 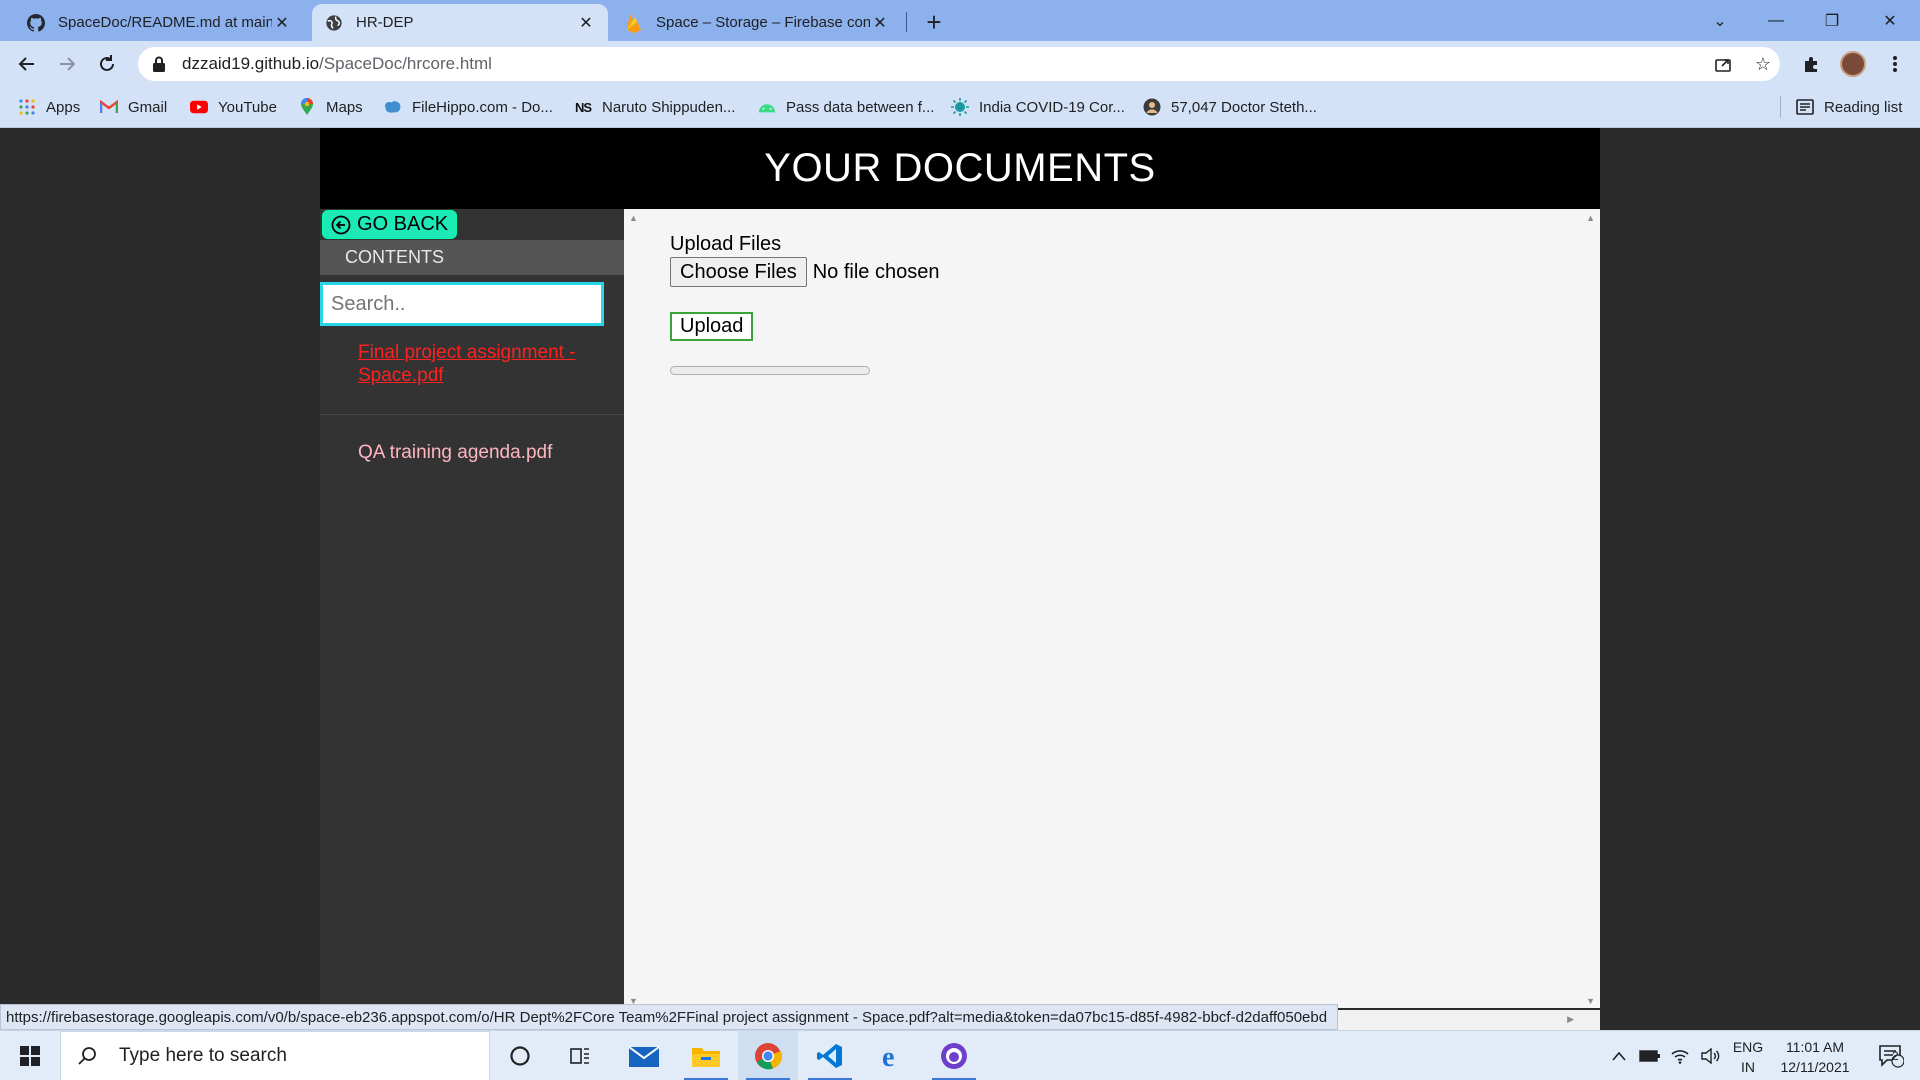 I want to click on maps-pin-icon, so click(x=307, y=107).